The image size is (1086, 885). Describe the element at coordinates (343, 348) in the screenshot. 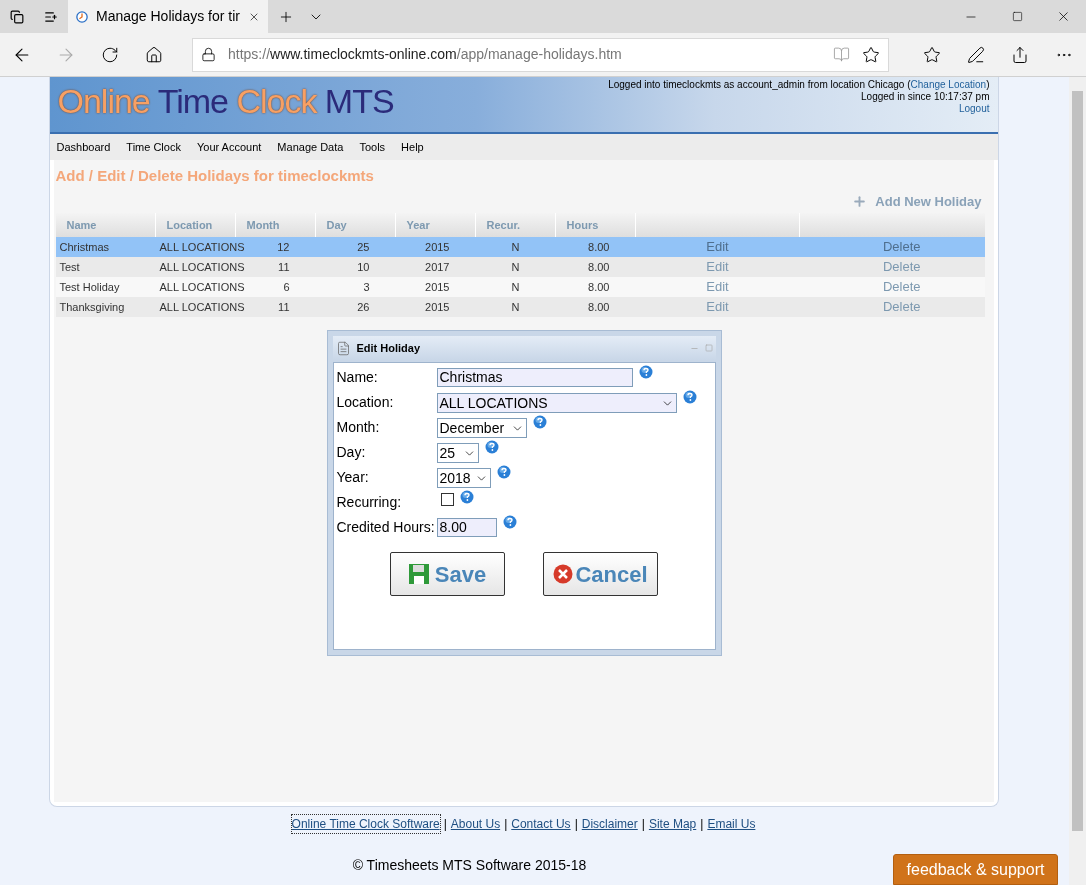

I see `document-icon` at that location.